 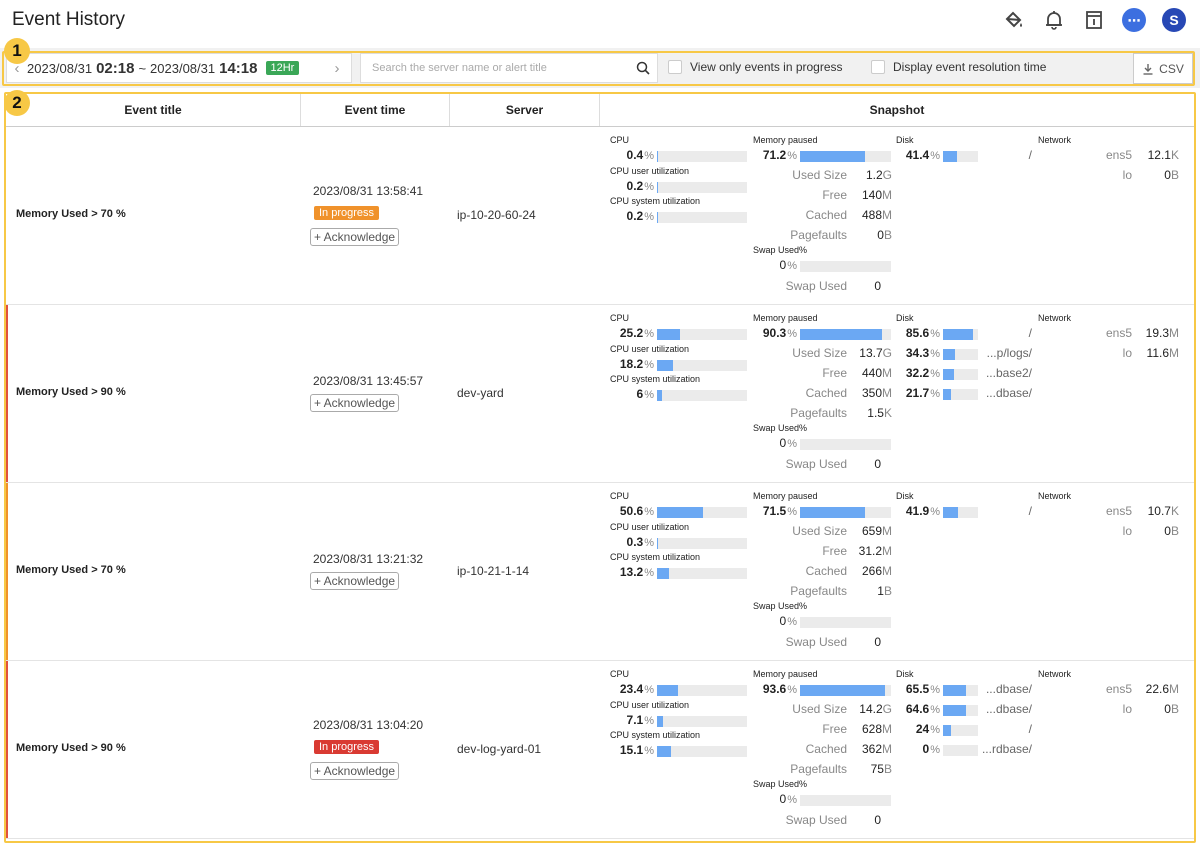 I want to click on network-interface-value: 19.3M, so click(x=1162, y=333).